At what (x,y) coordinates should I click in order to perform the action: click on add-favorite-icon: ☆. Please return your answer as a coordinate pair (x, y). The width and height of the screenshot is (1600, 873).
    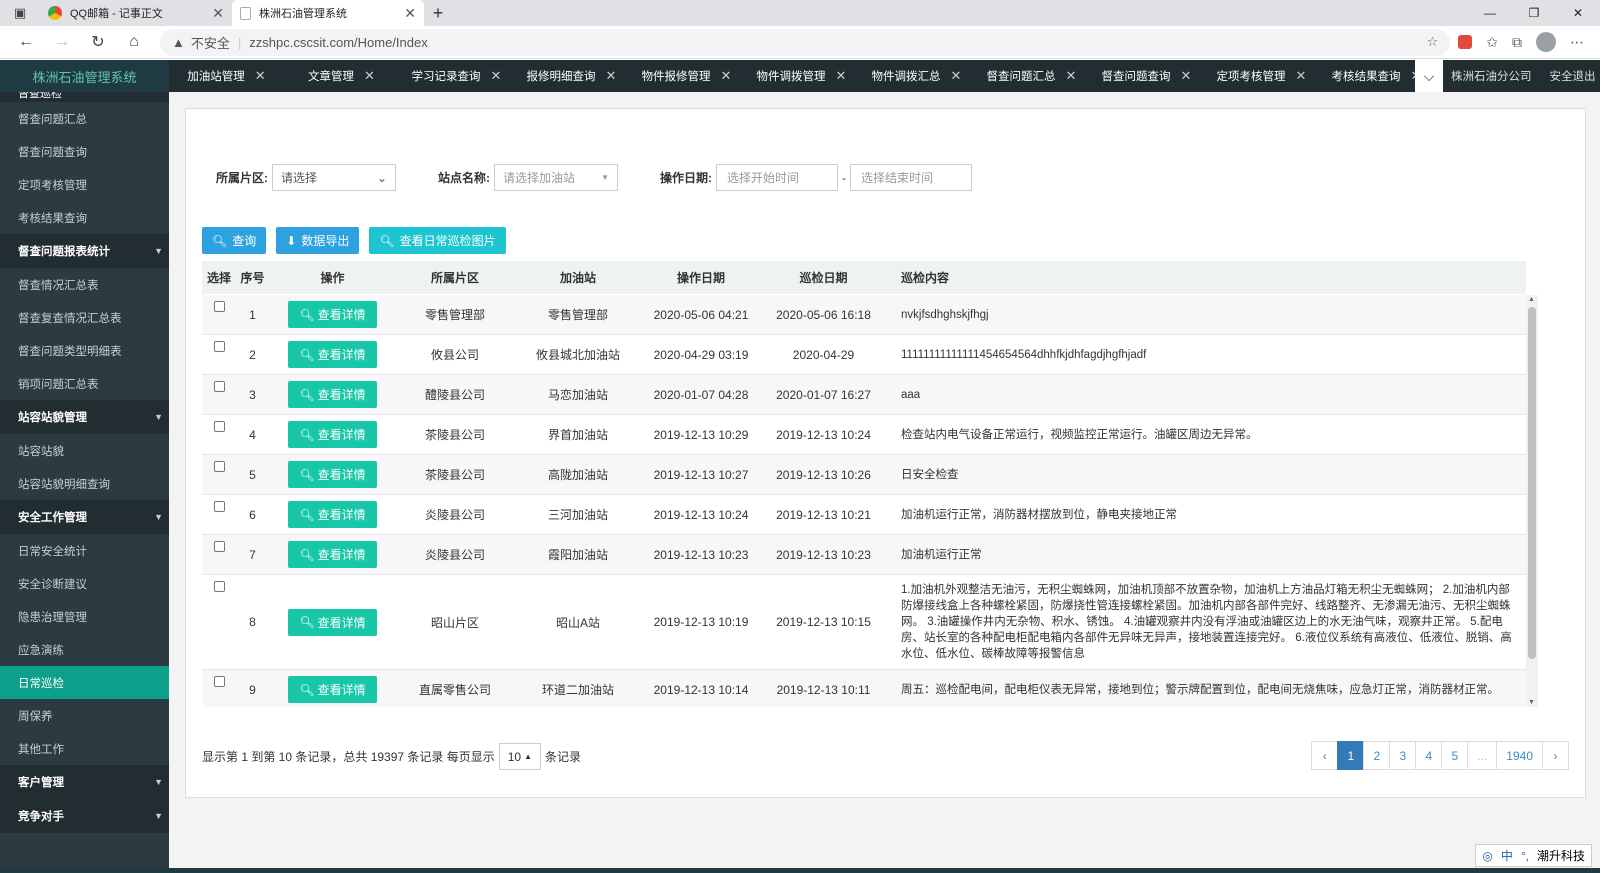
    Looking at the image, I should click on (1433, 42).